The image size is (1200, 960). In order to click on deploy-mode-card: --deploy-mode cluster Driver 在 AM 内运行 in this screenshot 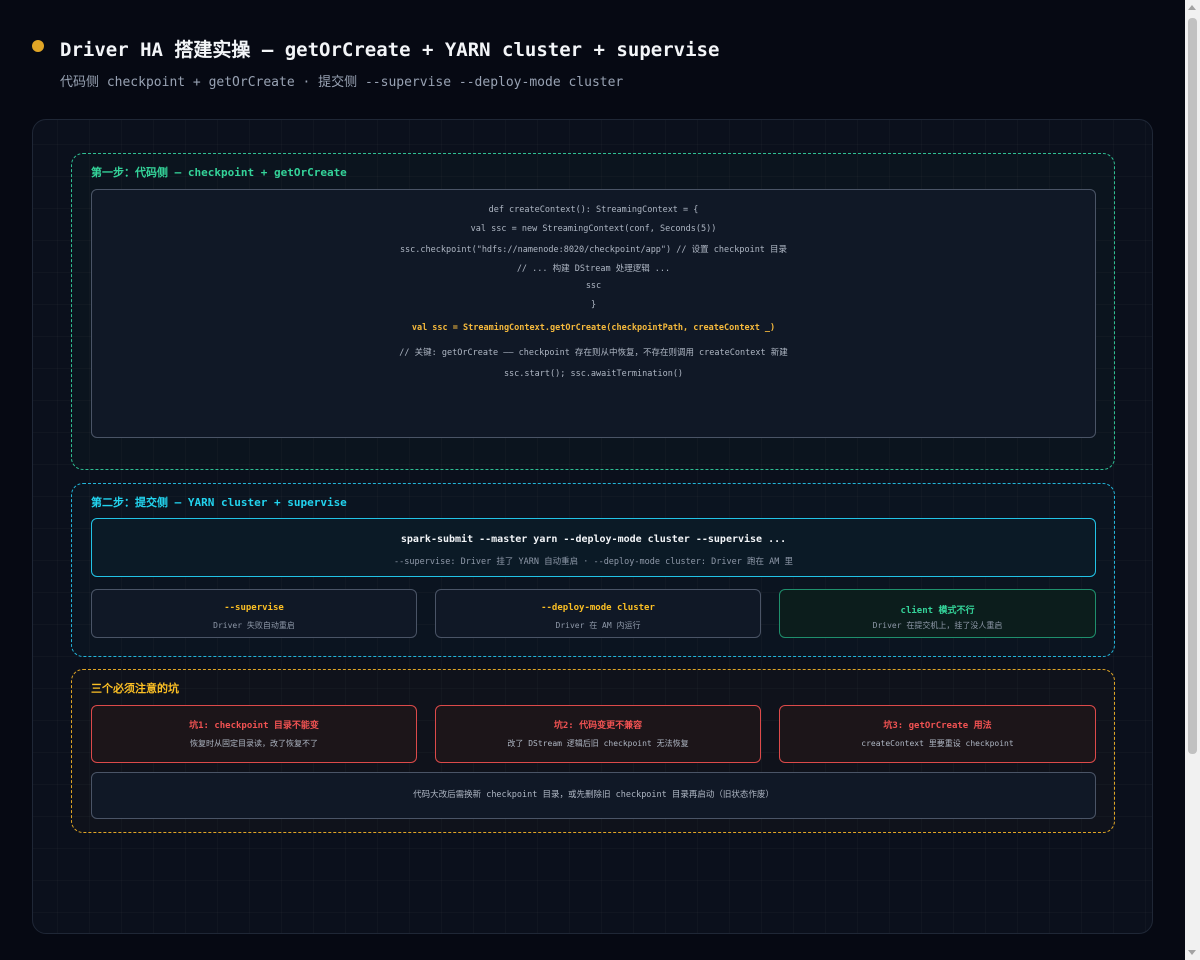, I will do `click(598, 613)`.